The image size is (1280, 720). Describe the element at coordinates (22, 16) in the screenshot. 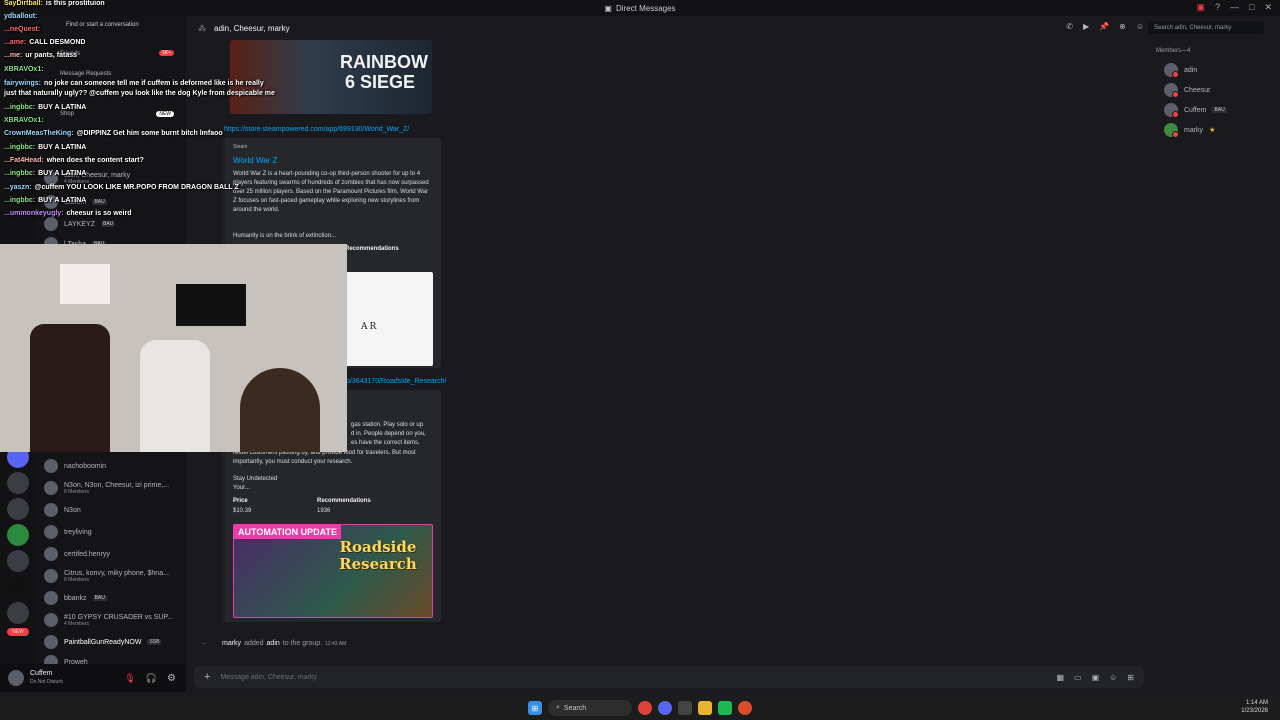

I see `chat-line: ydballout:` at that location.